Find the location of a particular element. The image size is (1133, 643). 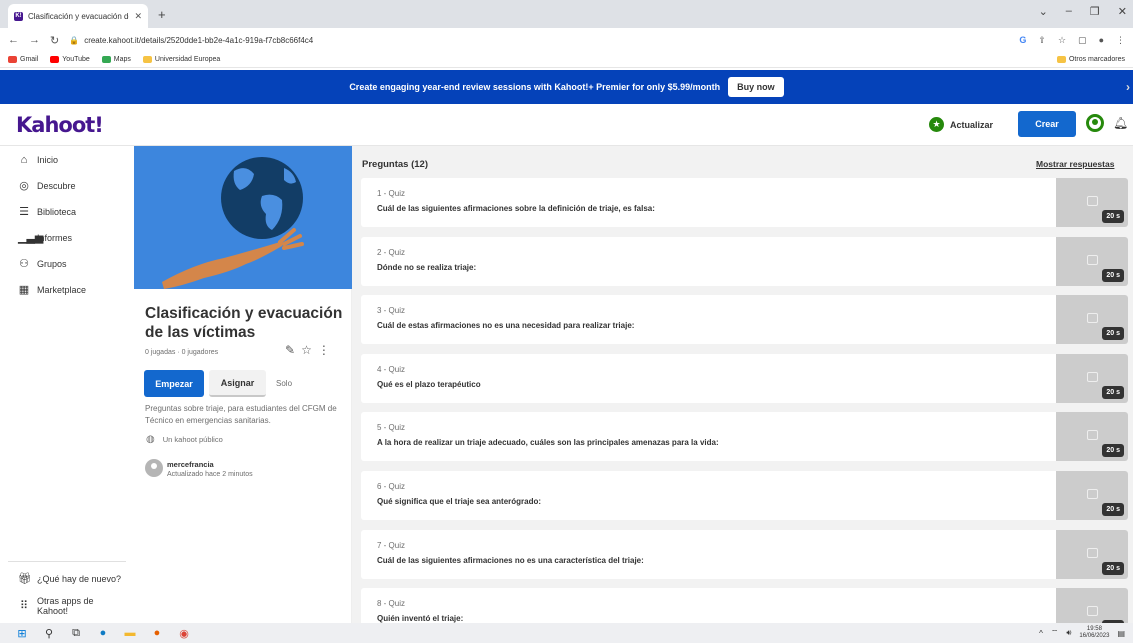

tab-search-icon: ⌄ is located at coordinates (1043, 11).